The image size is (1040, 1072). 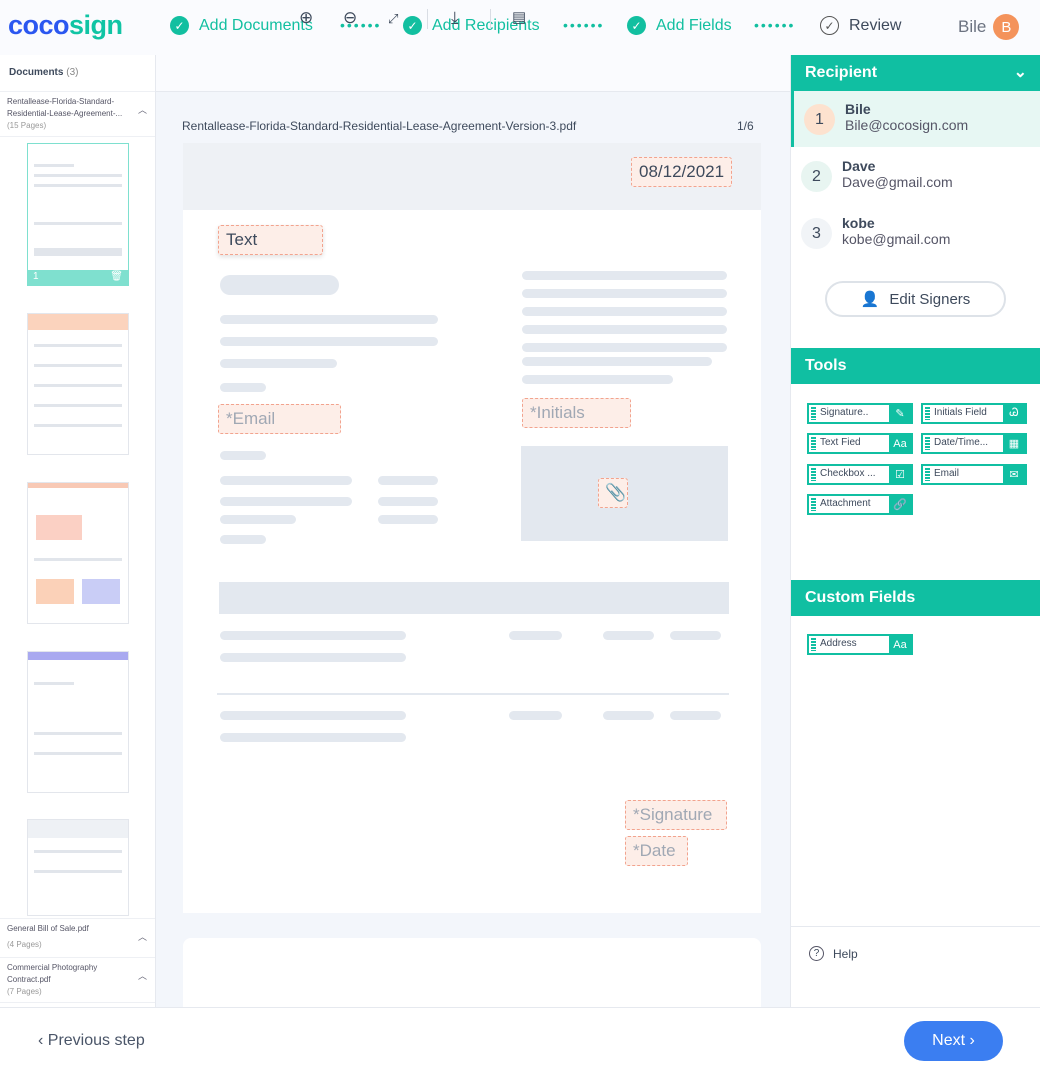 What do you see at coordinates (915, 598) in the screenshot?
I see `custom-fields-header: Custom Fields` at bounding box center [915, 598].